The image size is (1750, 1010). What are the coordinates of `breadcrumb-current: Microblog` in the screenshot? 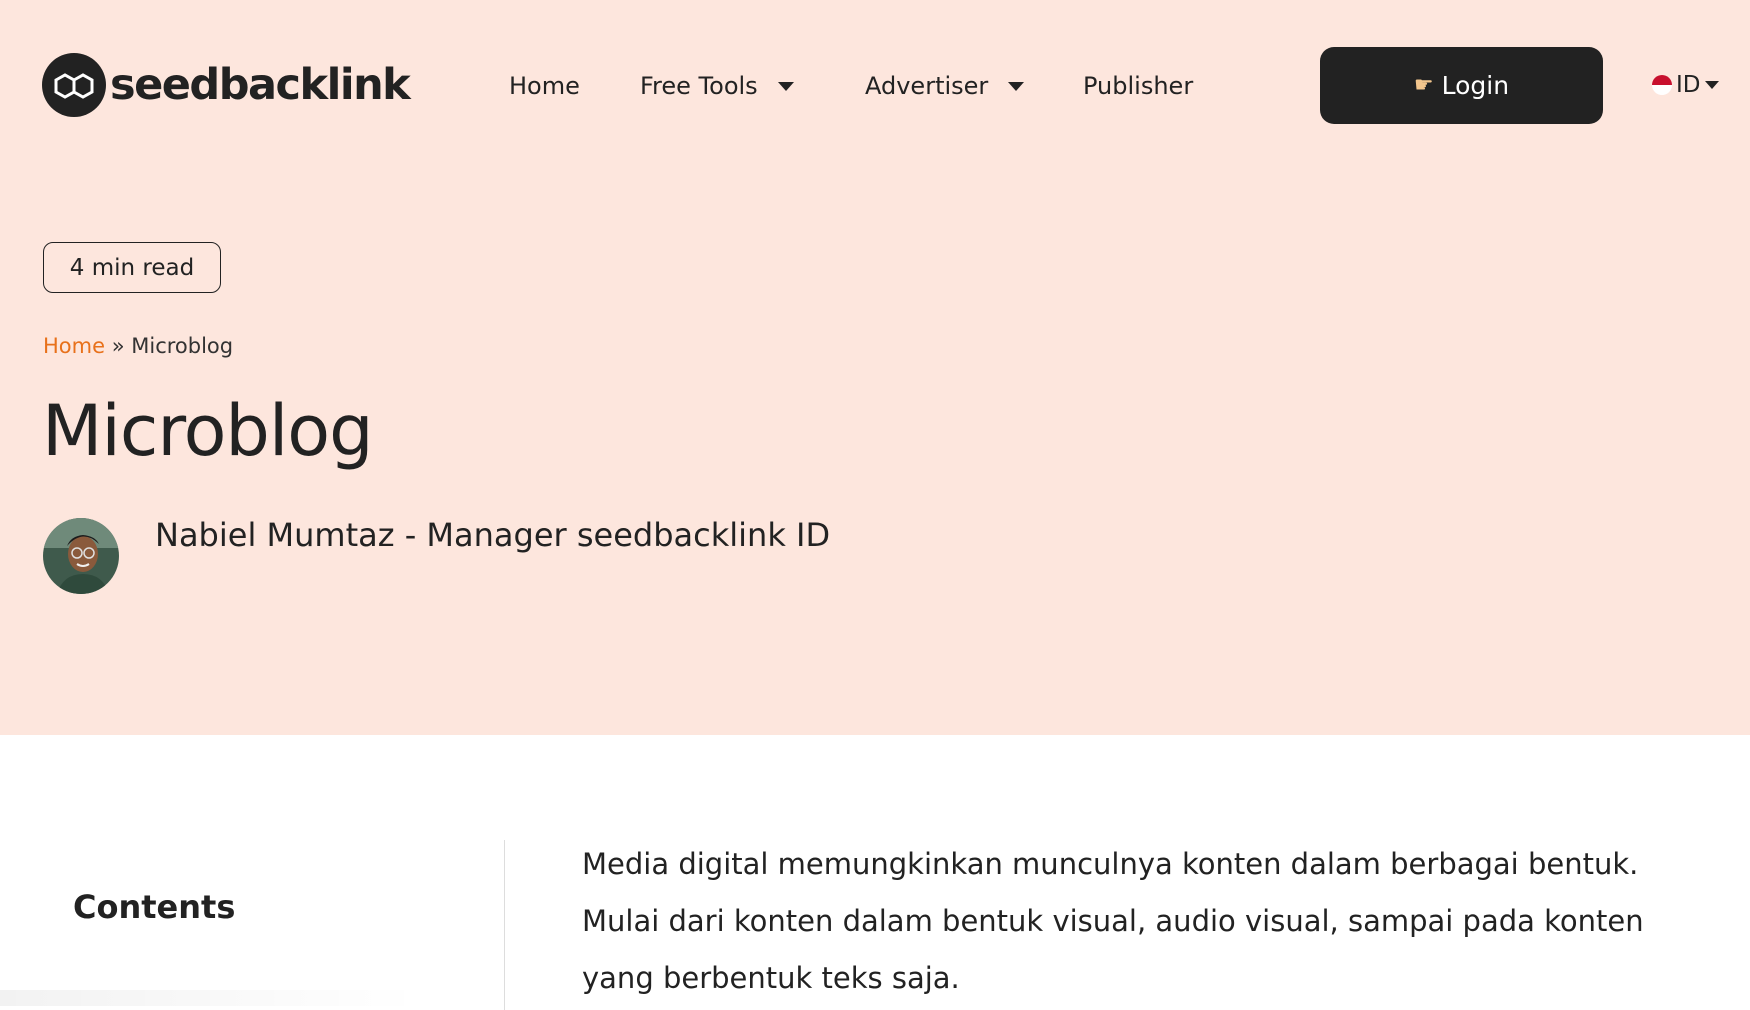 It's located at (182, 346).